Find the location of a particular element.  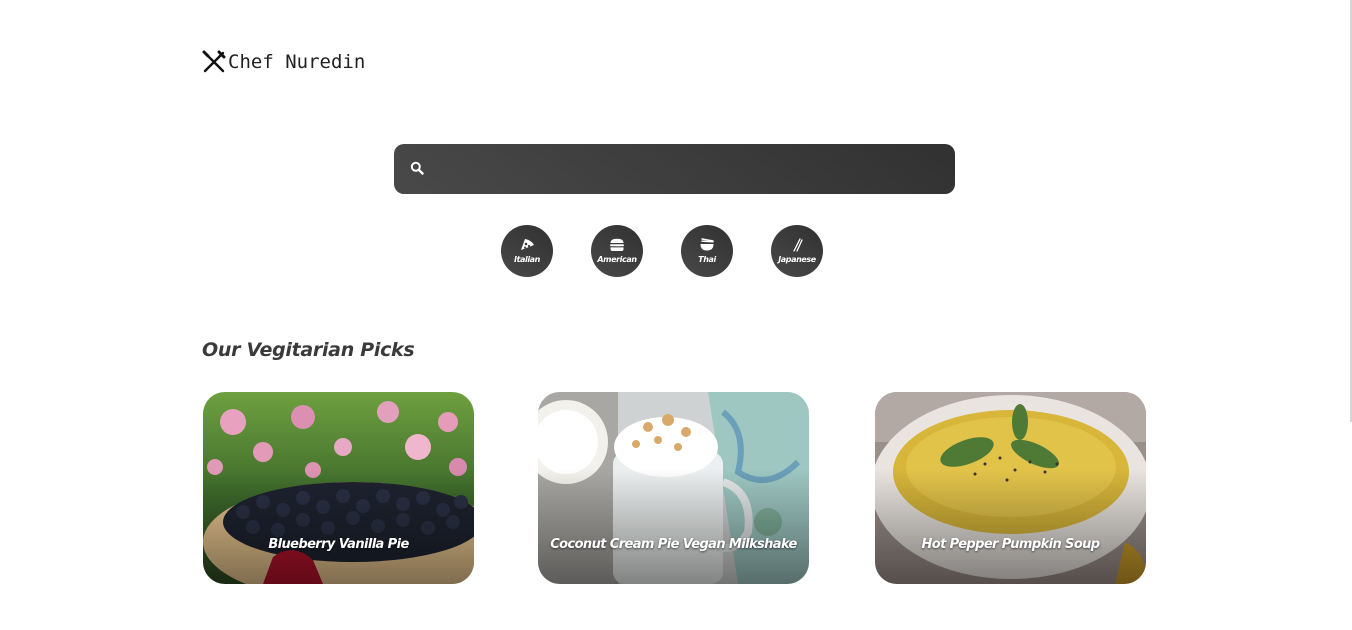

cuisine-label: American is located at coordinates (617, 259).